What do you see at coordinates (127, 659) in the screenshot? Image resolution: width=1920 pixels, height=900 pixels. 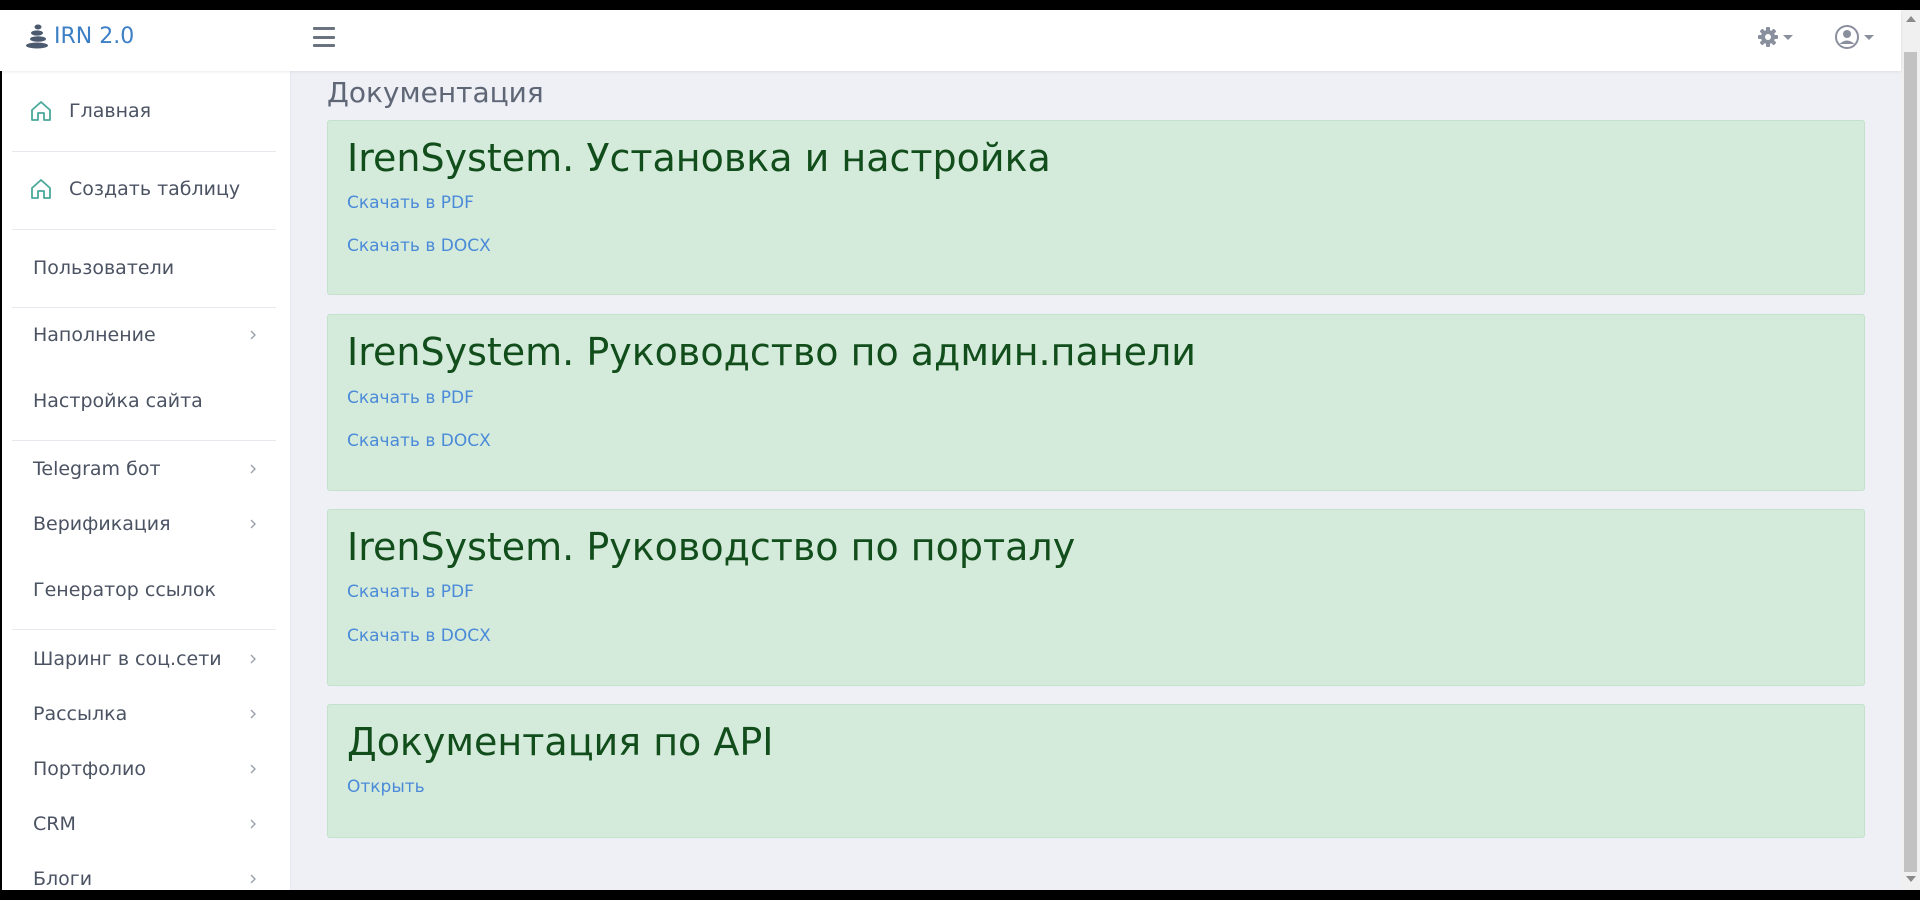 I see `sidebar-item-label: Шаринг в соц.сети` at bounding box center [127, 659].